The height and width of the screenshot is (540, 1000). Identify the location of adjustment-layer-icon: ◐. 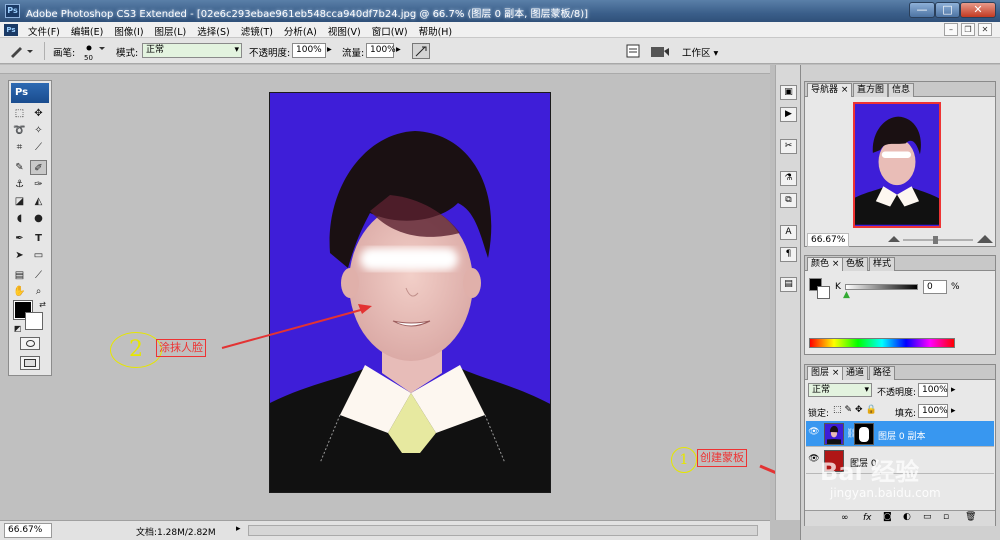
(907, 517).